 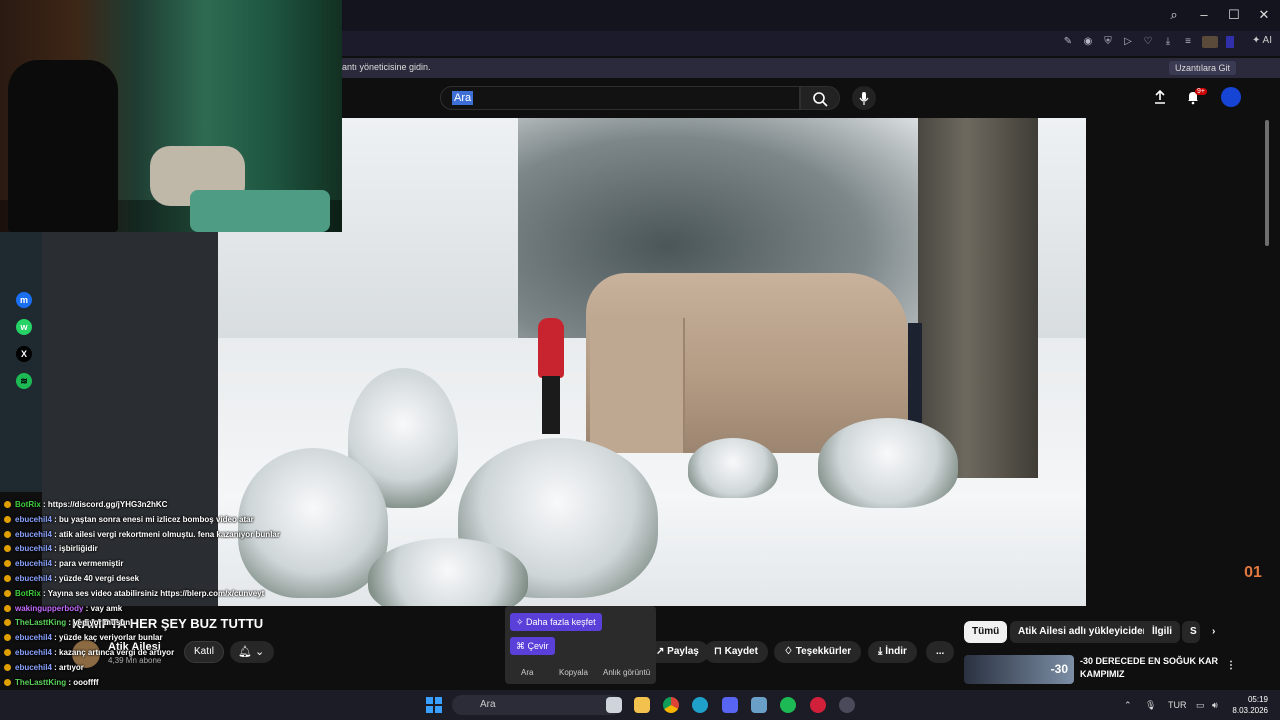 I want to click on chip-all: Tümü, so click(x=986, y=632).